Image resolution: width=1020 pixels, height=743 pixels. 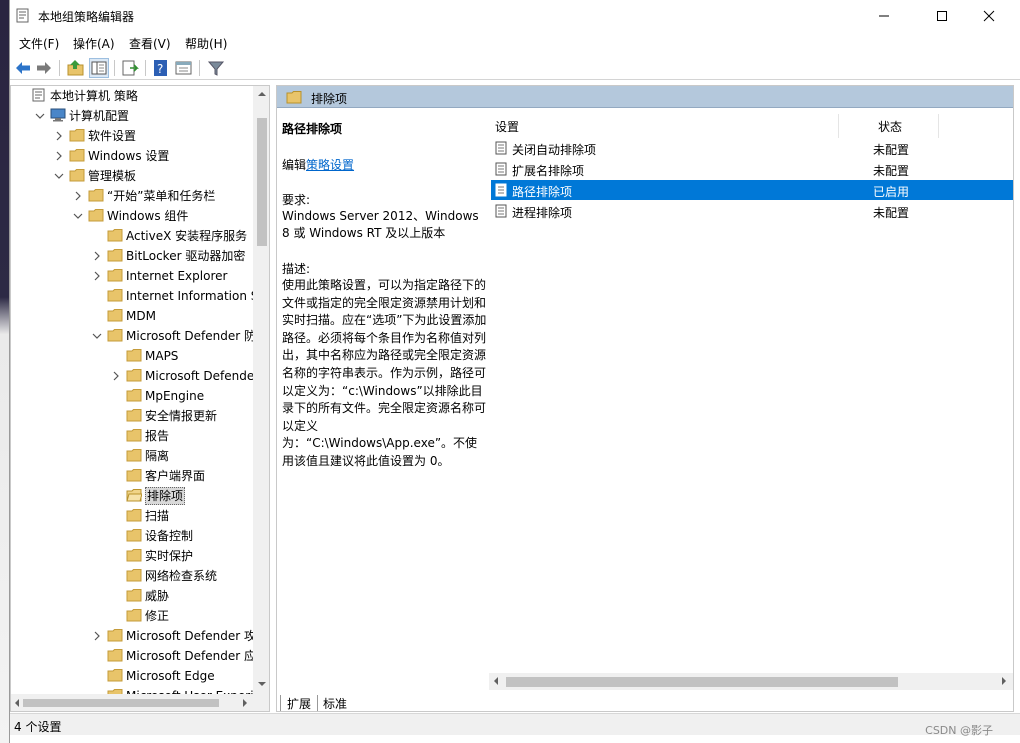 I want to click on properties-button, so click(x=184, y=68).